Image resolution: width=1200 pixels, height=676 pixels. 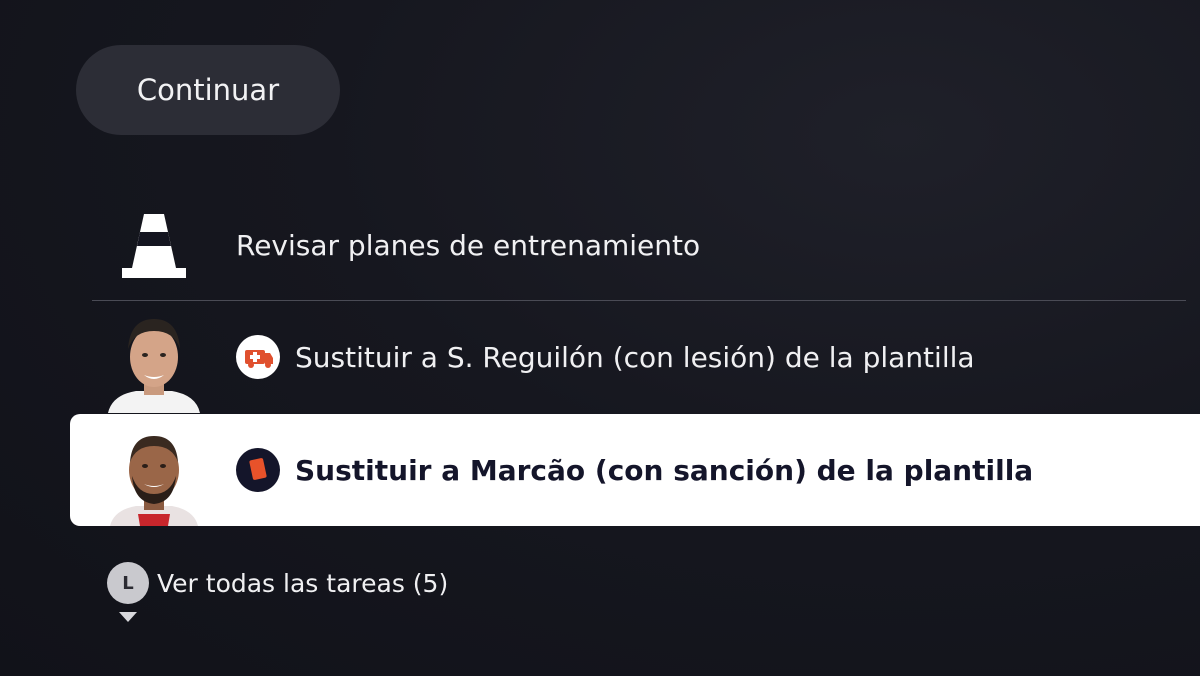 What do you see at coordinates (258, 357) in the screenshot?
I see `ambulance-icon` at bounding box center [258, 357].